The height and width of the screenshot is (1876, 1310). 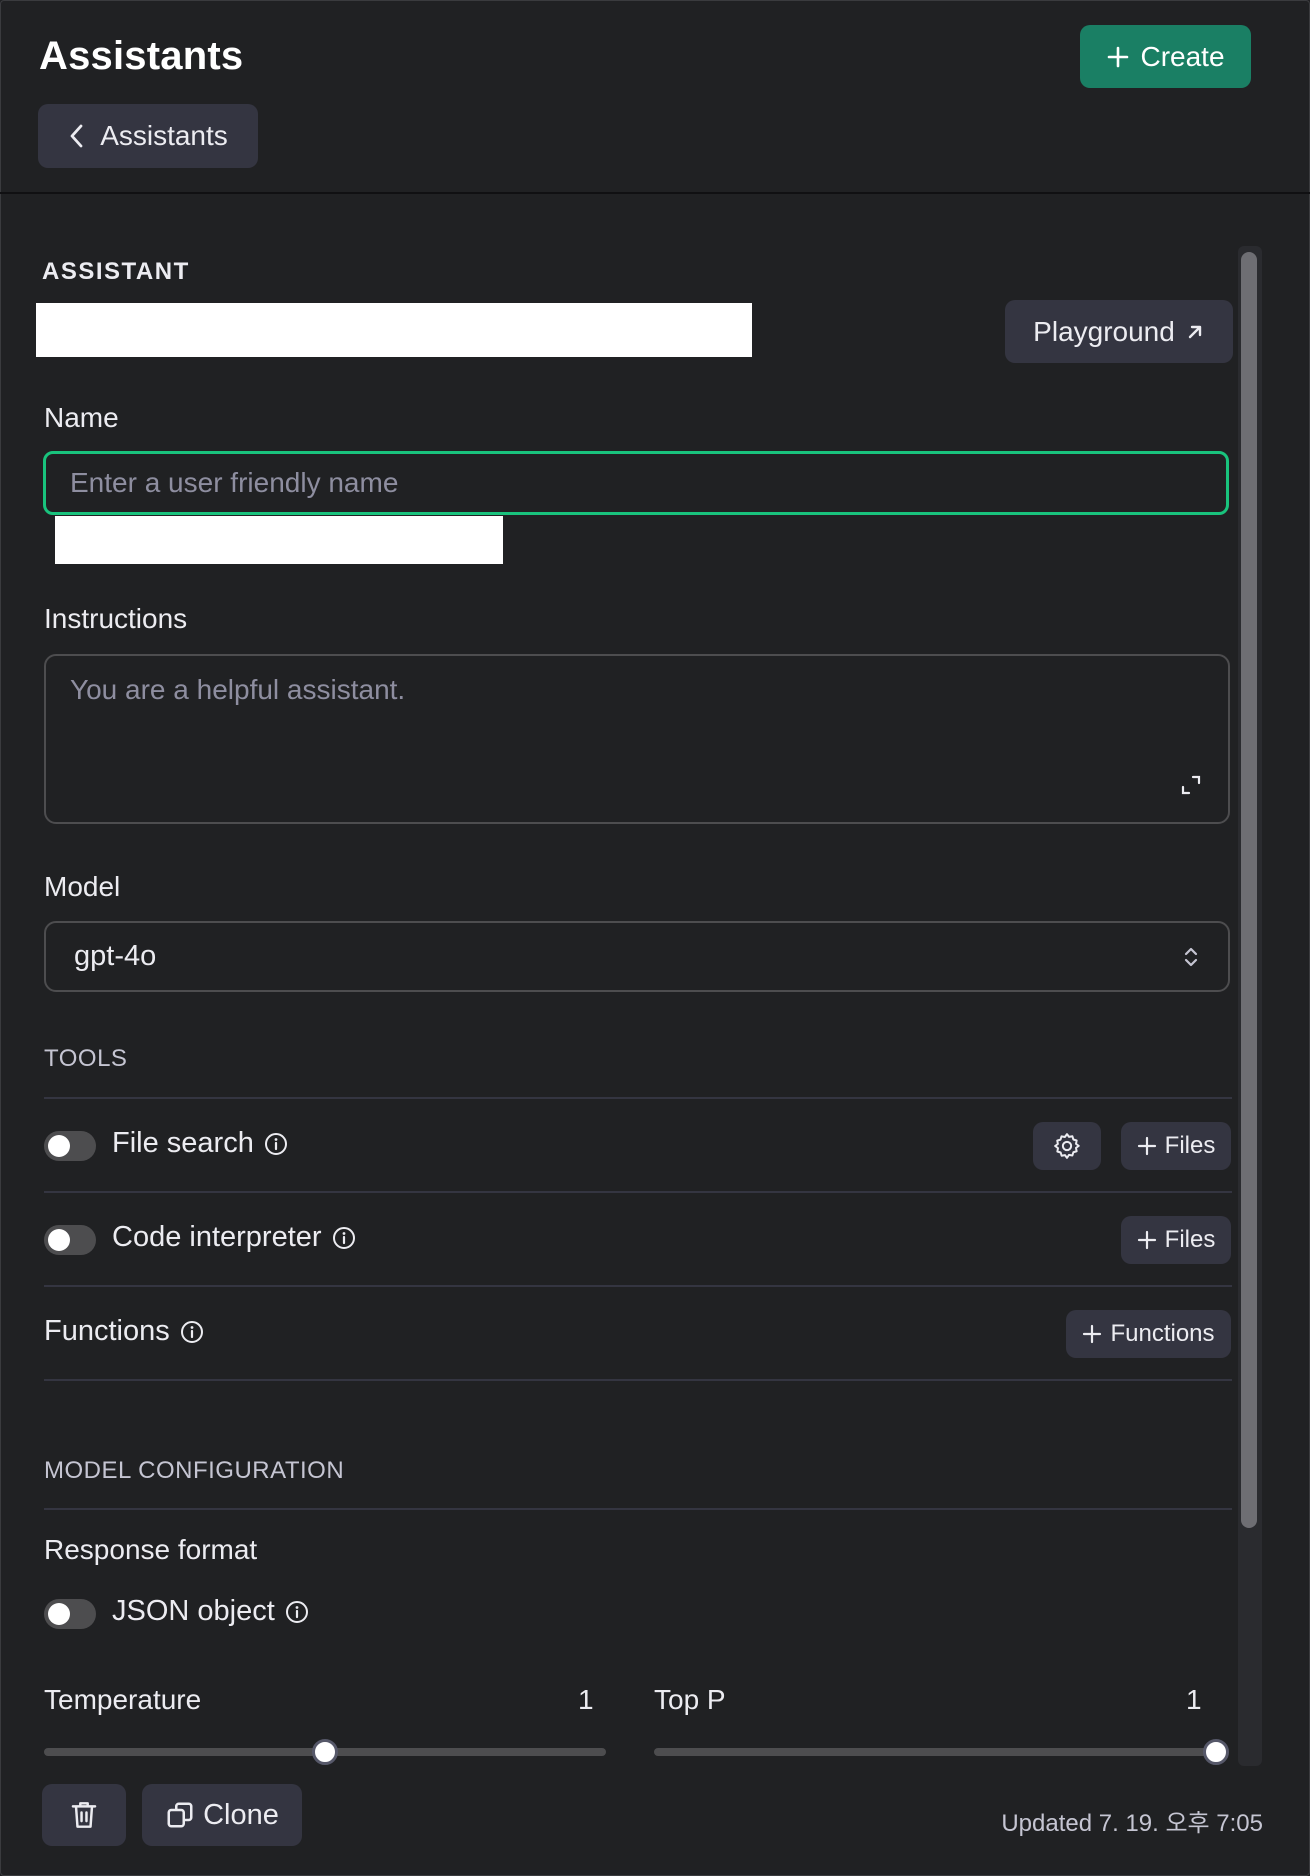 I want to click on code-interpreter-add-files-button: Files, so click(x=1176, y=1240).